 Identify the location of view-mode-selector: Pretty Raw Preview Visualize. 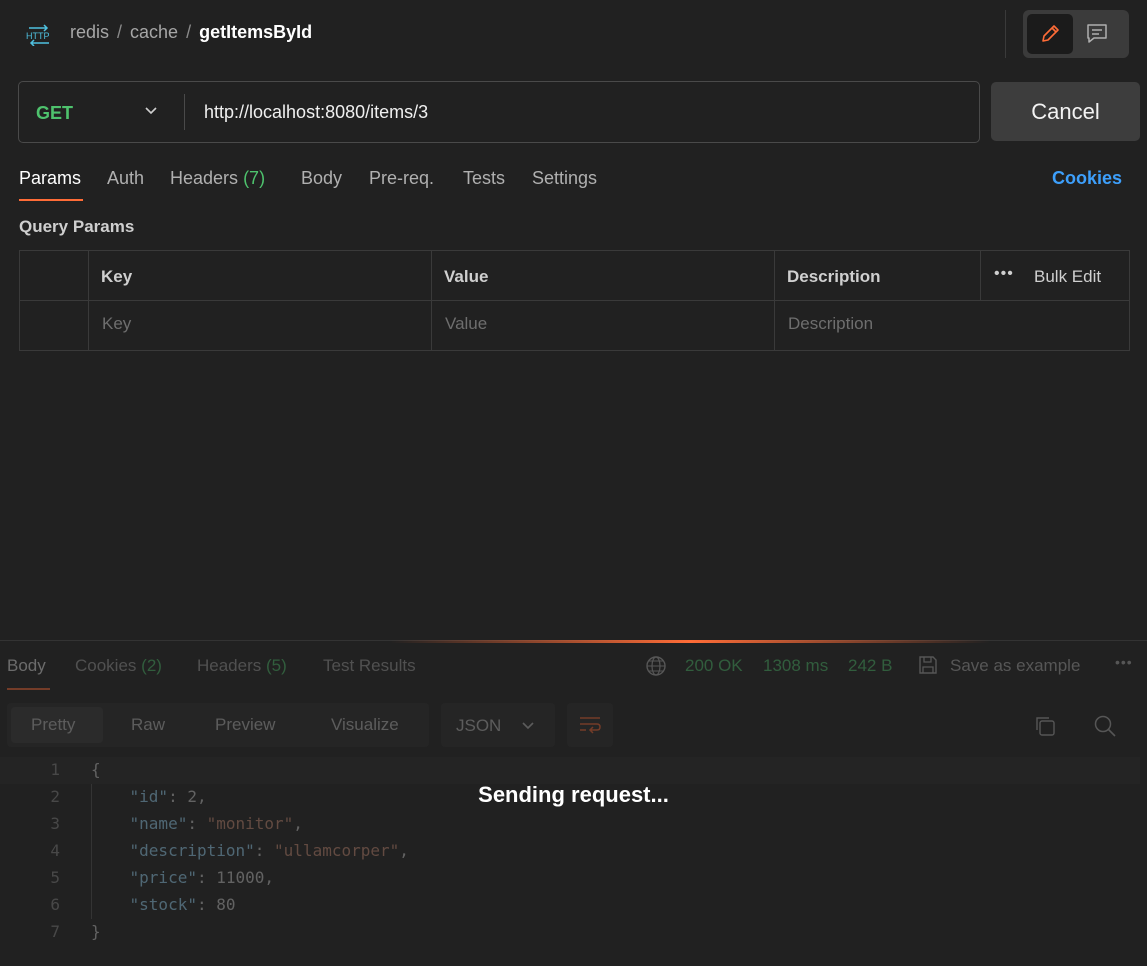
(218, 725).